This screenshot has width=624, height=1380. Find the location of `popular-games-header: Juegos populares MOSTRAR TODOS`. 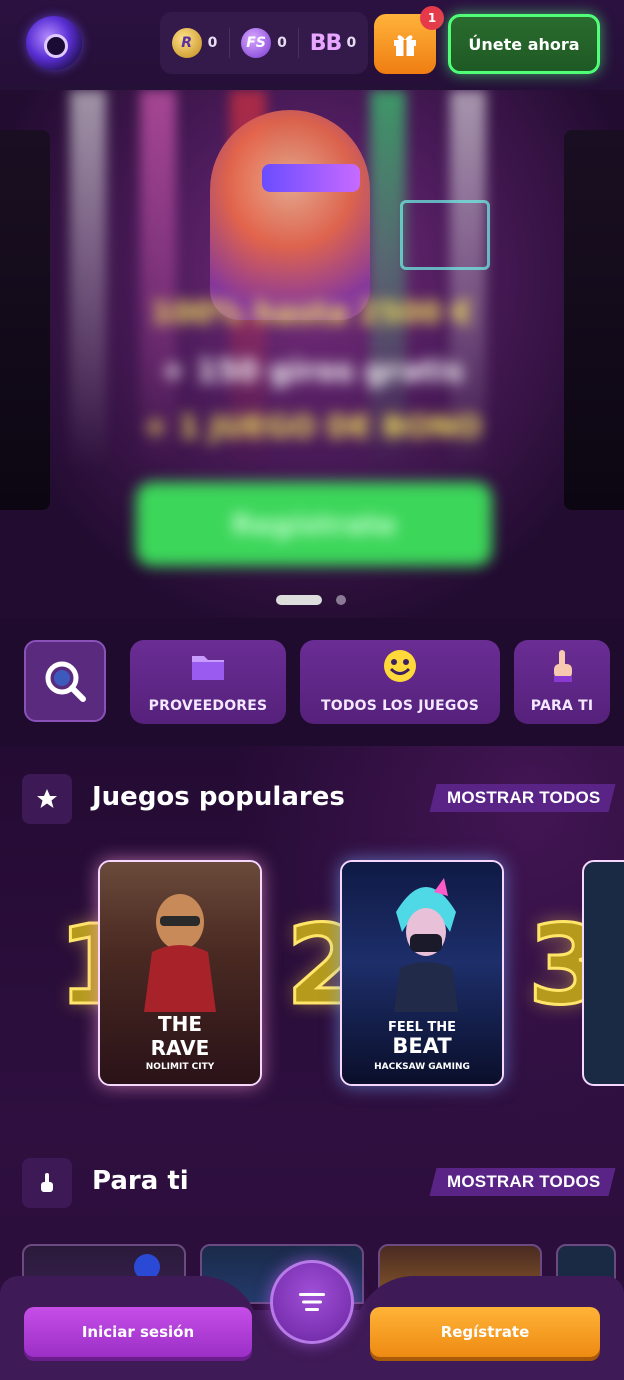

popular-games-header: Juegos populares MOSTRAR TODOS is located at coordinates (319, 799).